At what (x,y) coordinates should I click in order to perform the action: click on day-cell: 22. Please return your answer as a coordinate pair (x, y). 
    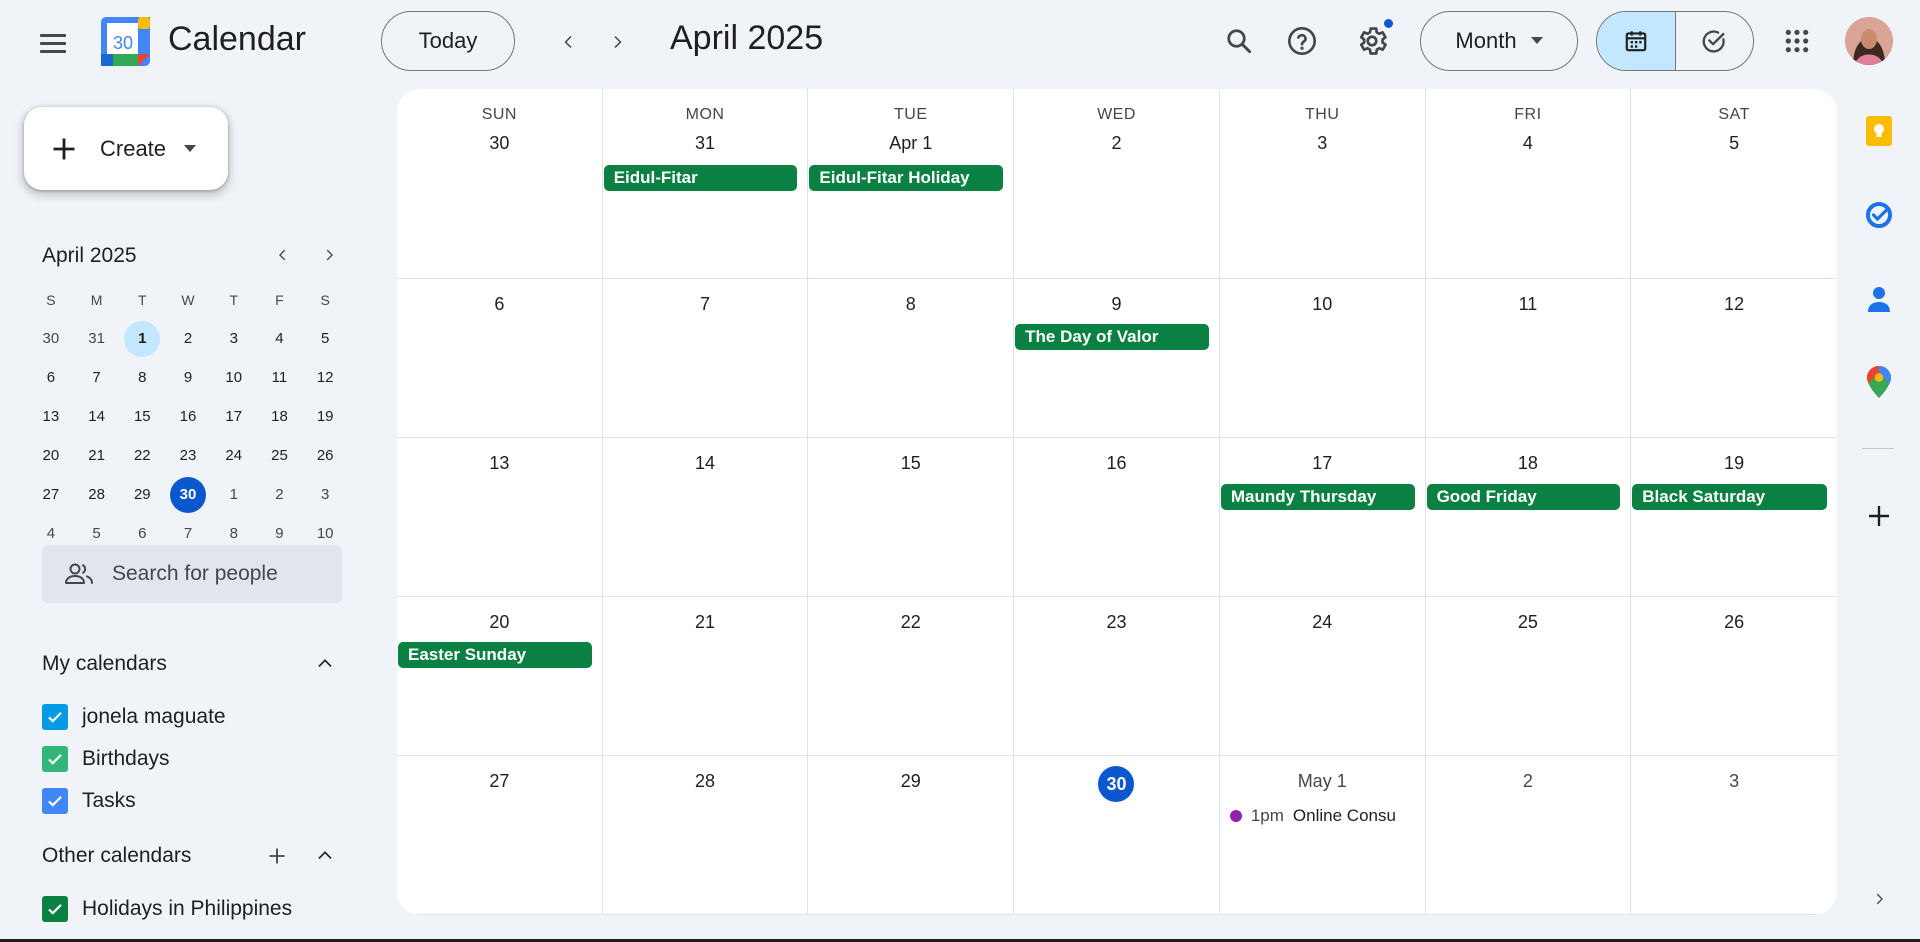
    Looking at the image, I should click on (911, 676).